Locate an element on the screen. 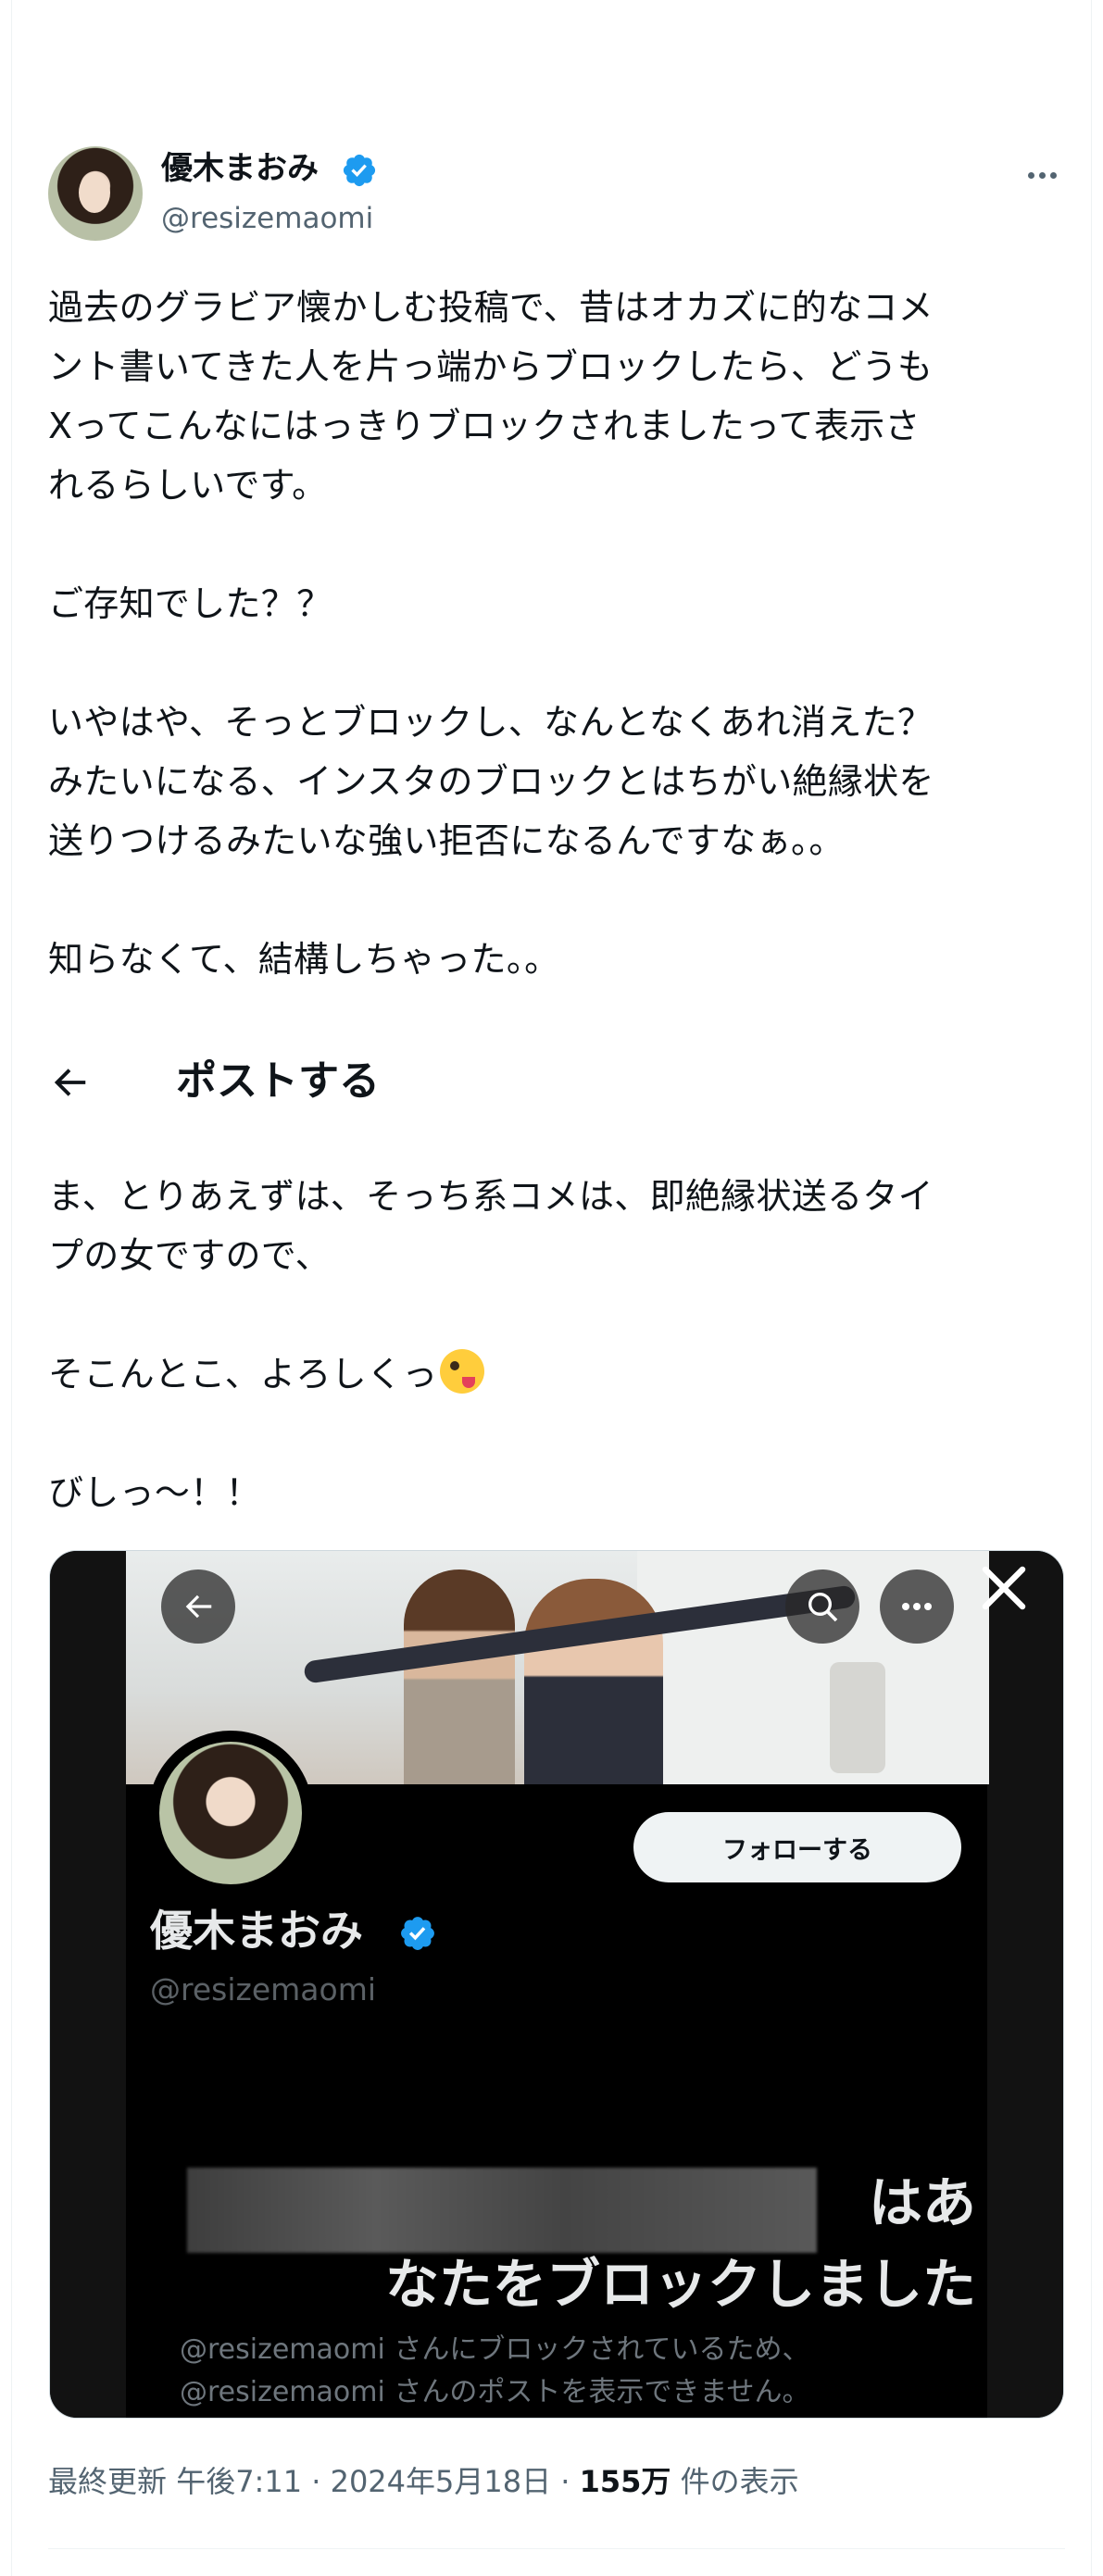 The image size is (1103, 2576). meta-prefix: 最終更新 is located at coordinates (108, 2482).